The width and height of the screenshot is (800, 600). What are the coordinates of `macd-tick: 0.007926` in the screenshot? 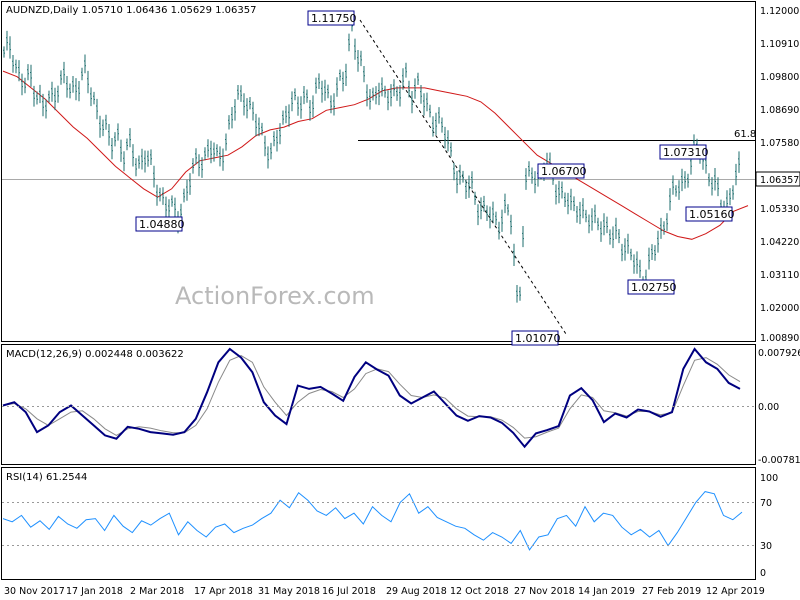 It's located at (779, 353).